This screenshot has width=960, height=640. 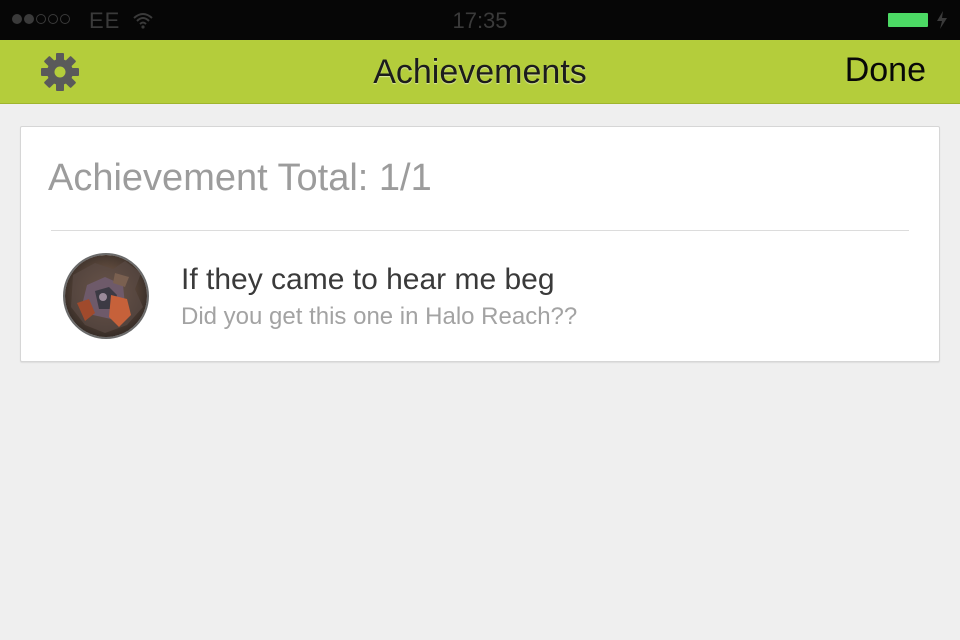 I want to click on achievement-image, so click(x=106, y=296).